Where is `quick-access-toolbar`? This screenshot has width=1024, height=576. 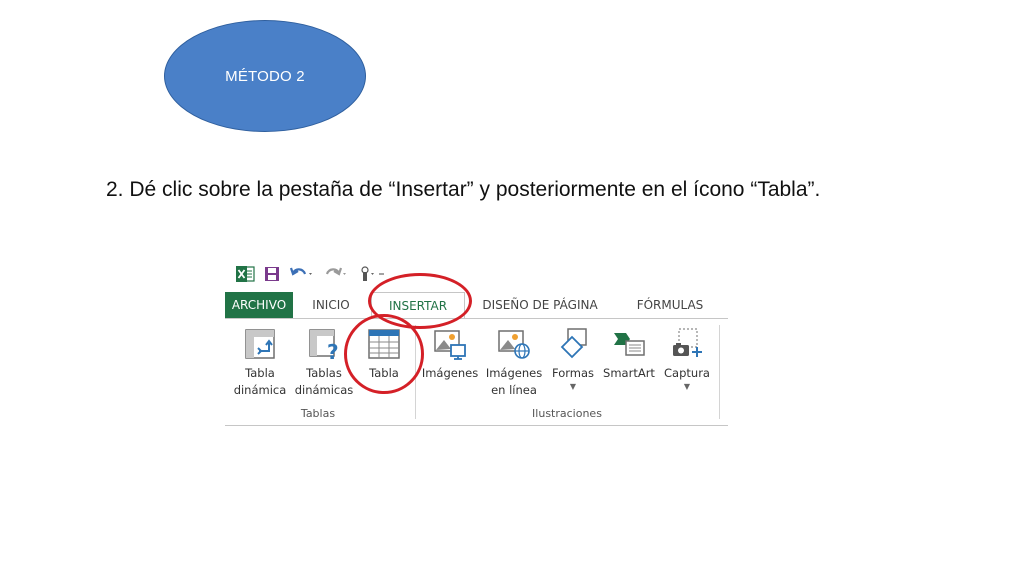 quick-access-toolbar is located at coordinates (314, 274).